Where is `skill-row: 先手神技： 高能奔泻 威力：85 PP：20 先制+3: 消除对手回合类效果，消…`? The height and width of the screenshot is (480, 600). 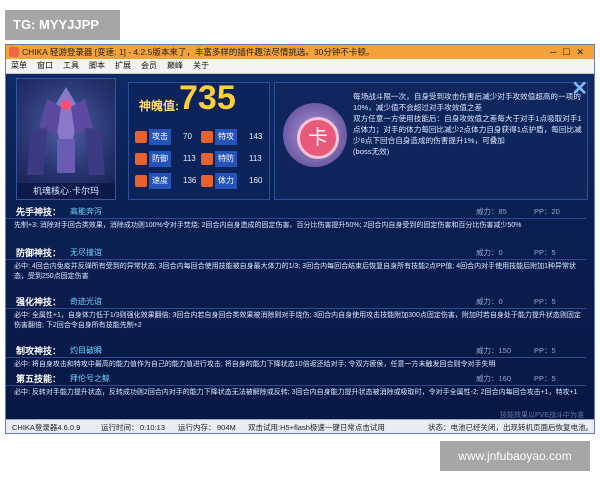
skill-row: 先手神技： 高能奔泻 威力：85 PP：20 先制+3: 消除对手回合类效果，消… is located at coordinates (300, 225).